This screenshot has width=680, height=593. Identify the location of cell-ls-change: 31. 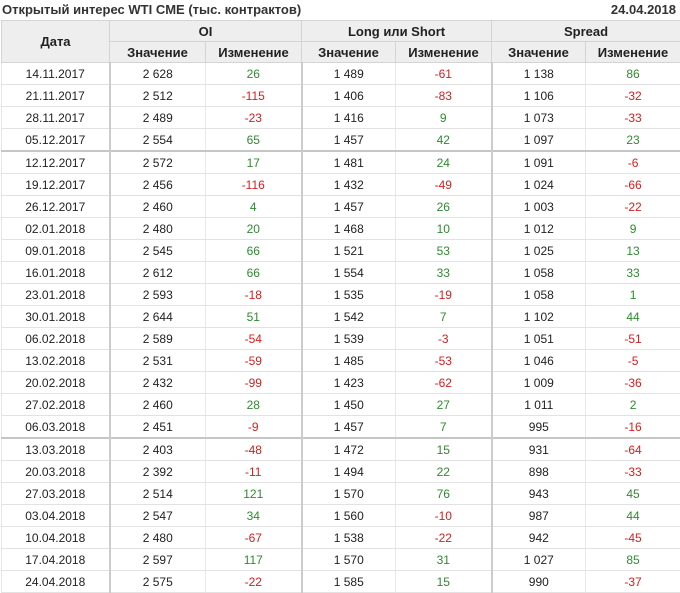
(444, 560).